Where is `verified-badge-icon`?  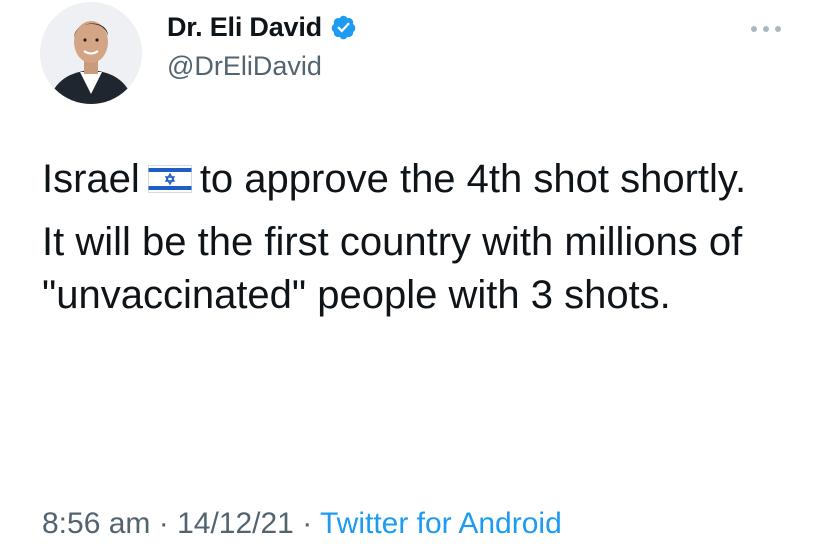 verified-badge-icon is located at coordinates (343, 27).